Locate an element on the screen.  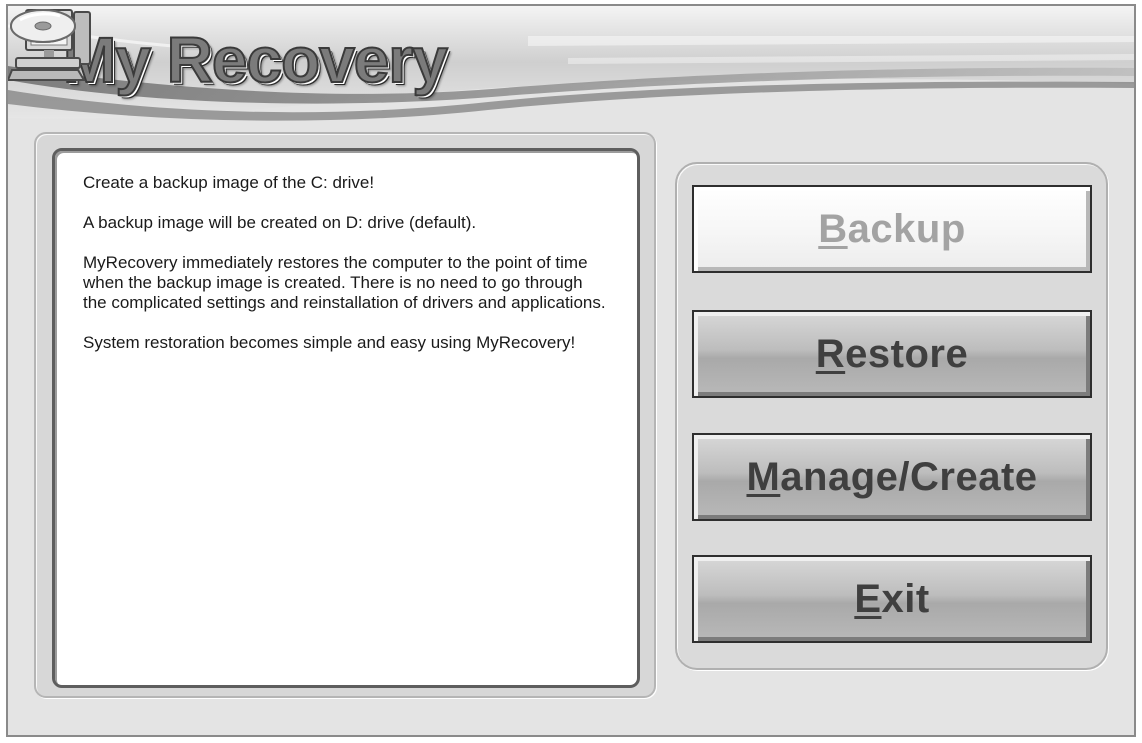
app-logo: My Recovery is located at coordinates (255, 60).